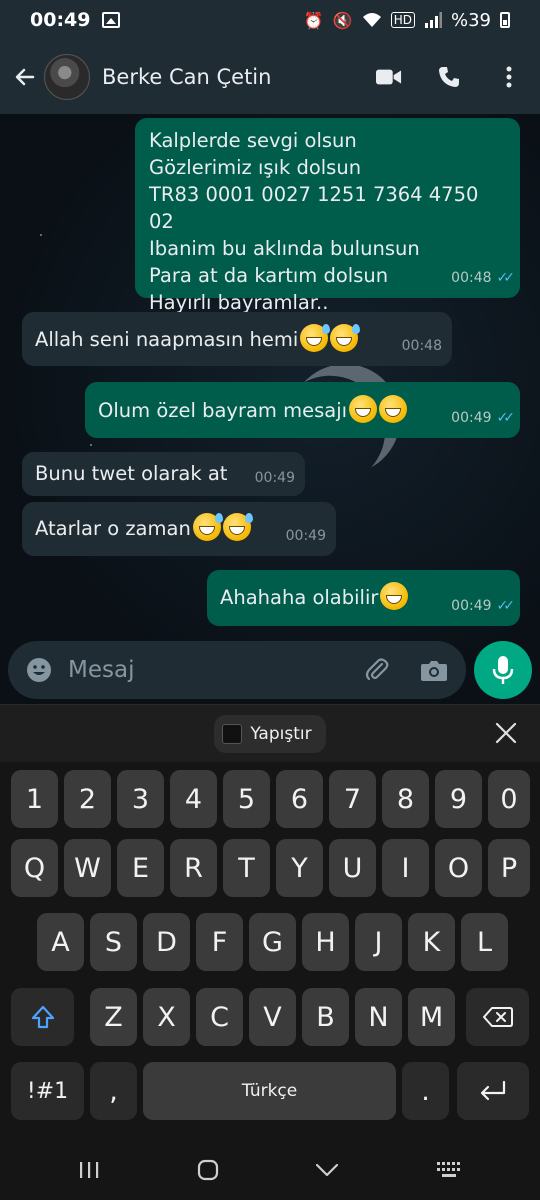 The image size is (540, 1200). I want to click on key-r: R, so click(193, 868).